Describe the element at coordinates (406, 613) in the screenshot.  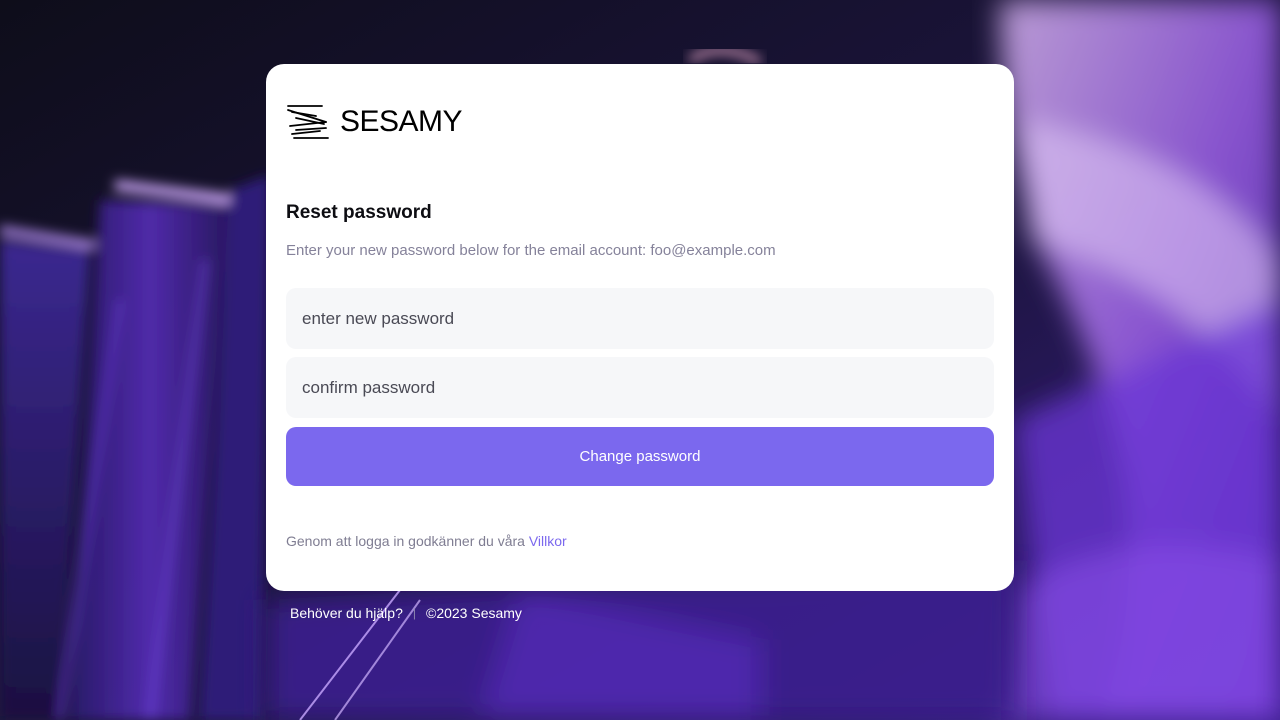
I see `page-footer: Behöver du hjälp? | ©2023 Sesamy` at that location.